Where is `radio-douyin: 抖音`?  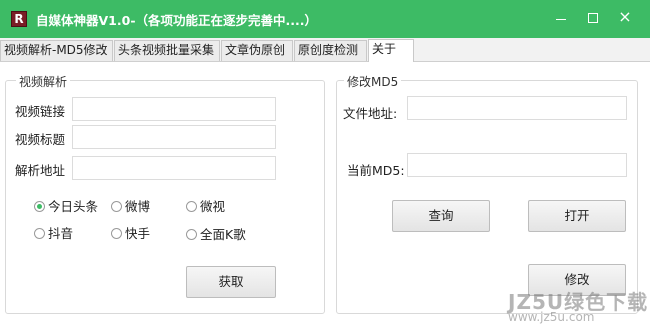
radio-douyin: 抖音 is located at coordinates (53, 234).